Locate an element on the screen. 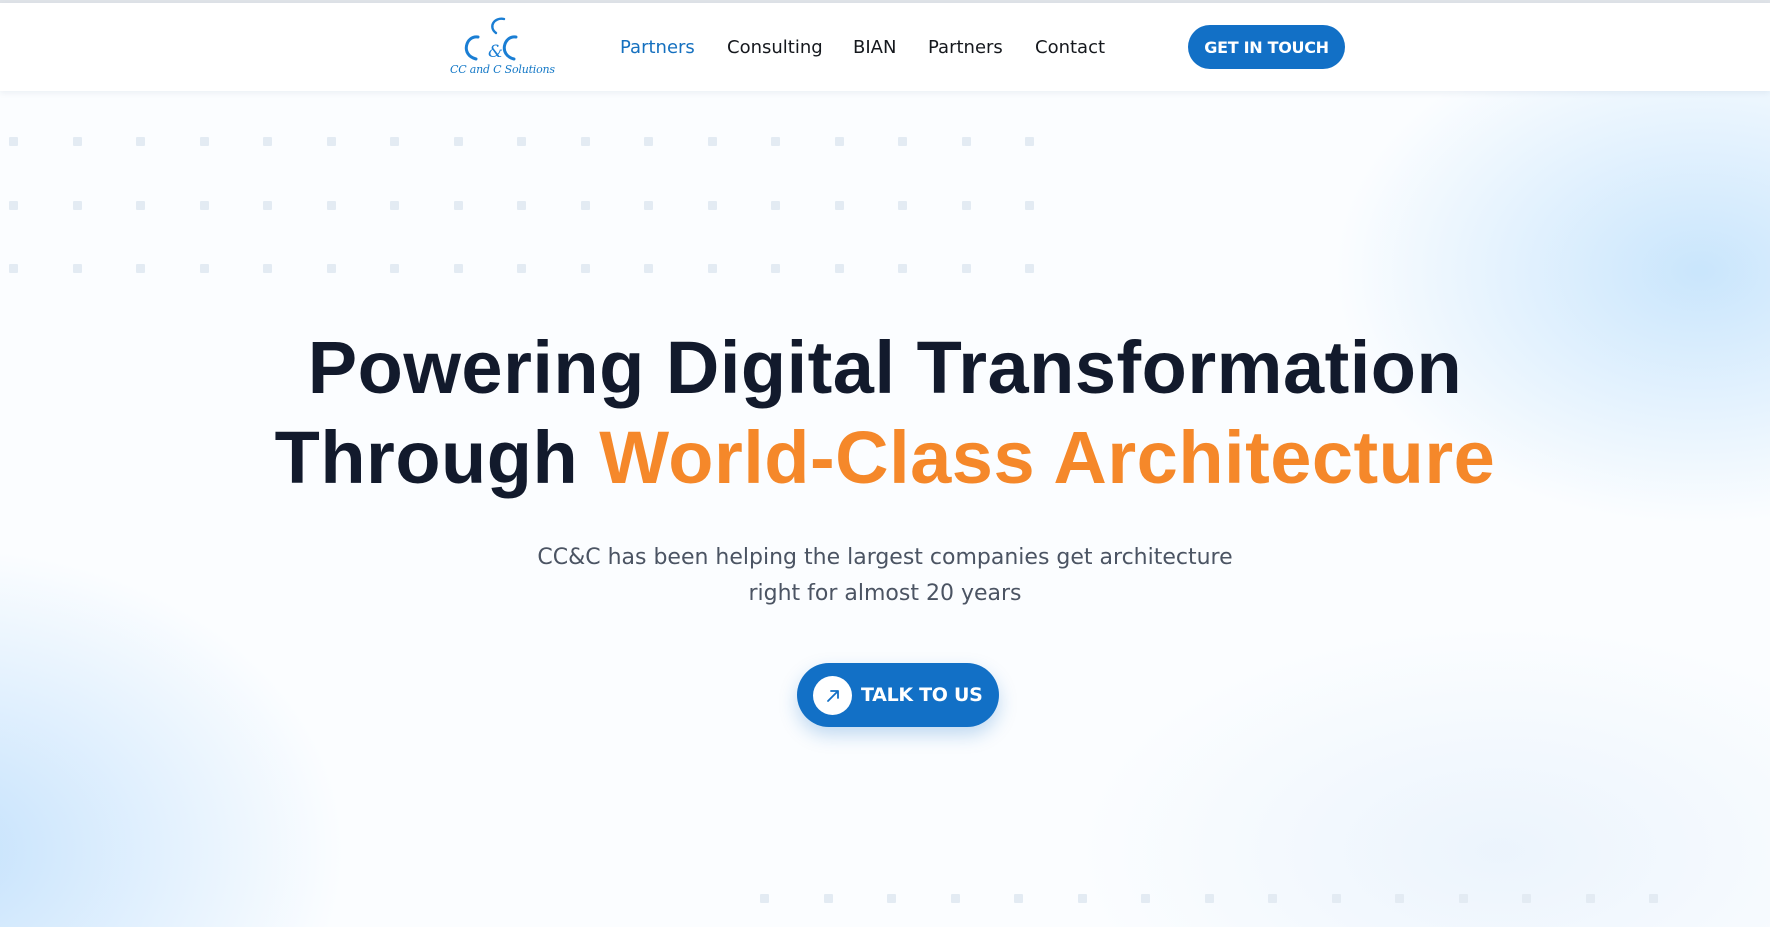 This screenshot has width=1770, height=927. get-in-touch-button: GET IN TOUCH is located at coordinates (1266, 47).